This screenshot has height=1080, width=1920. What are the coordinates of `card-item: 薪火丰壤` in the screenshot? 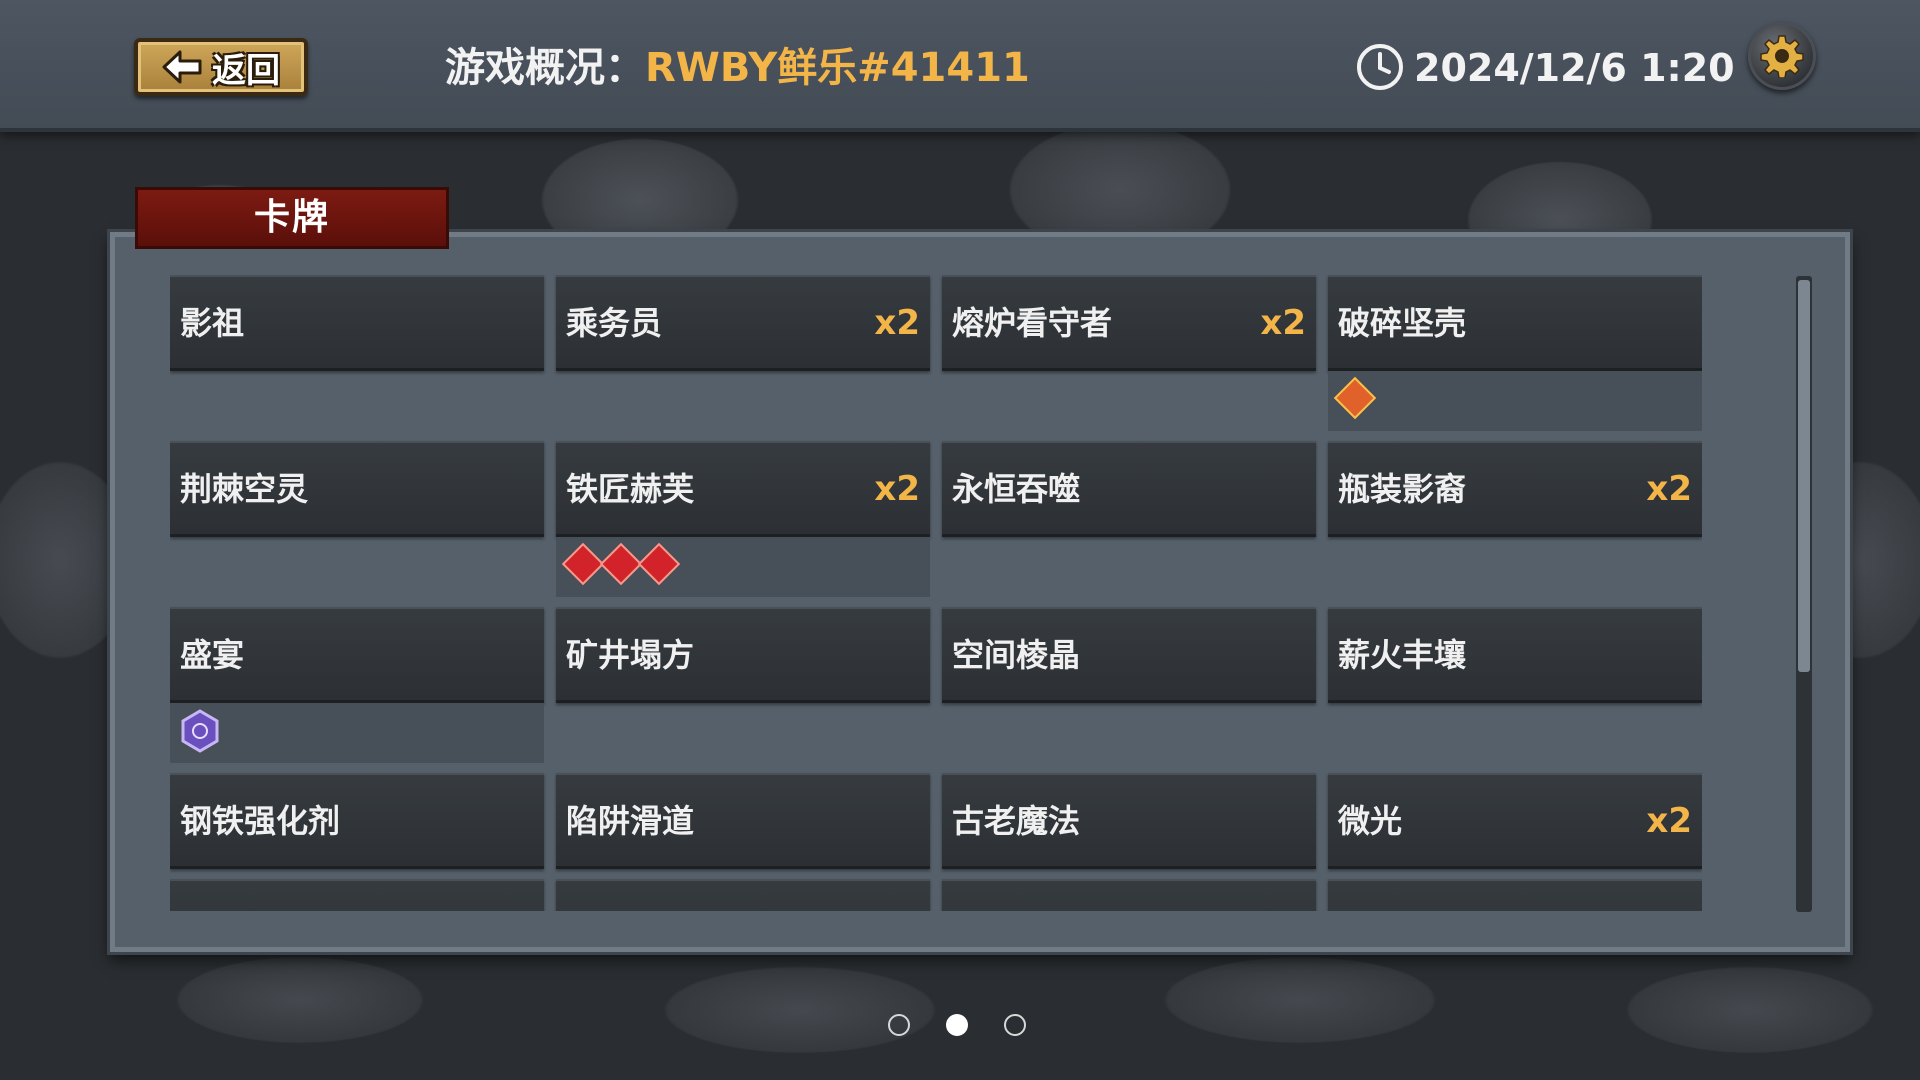 It's located at (1515, 655).